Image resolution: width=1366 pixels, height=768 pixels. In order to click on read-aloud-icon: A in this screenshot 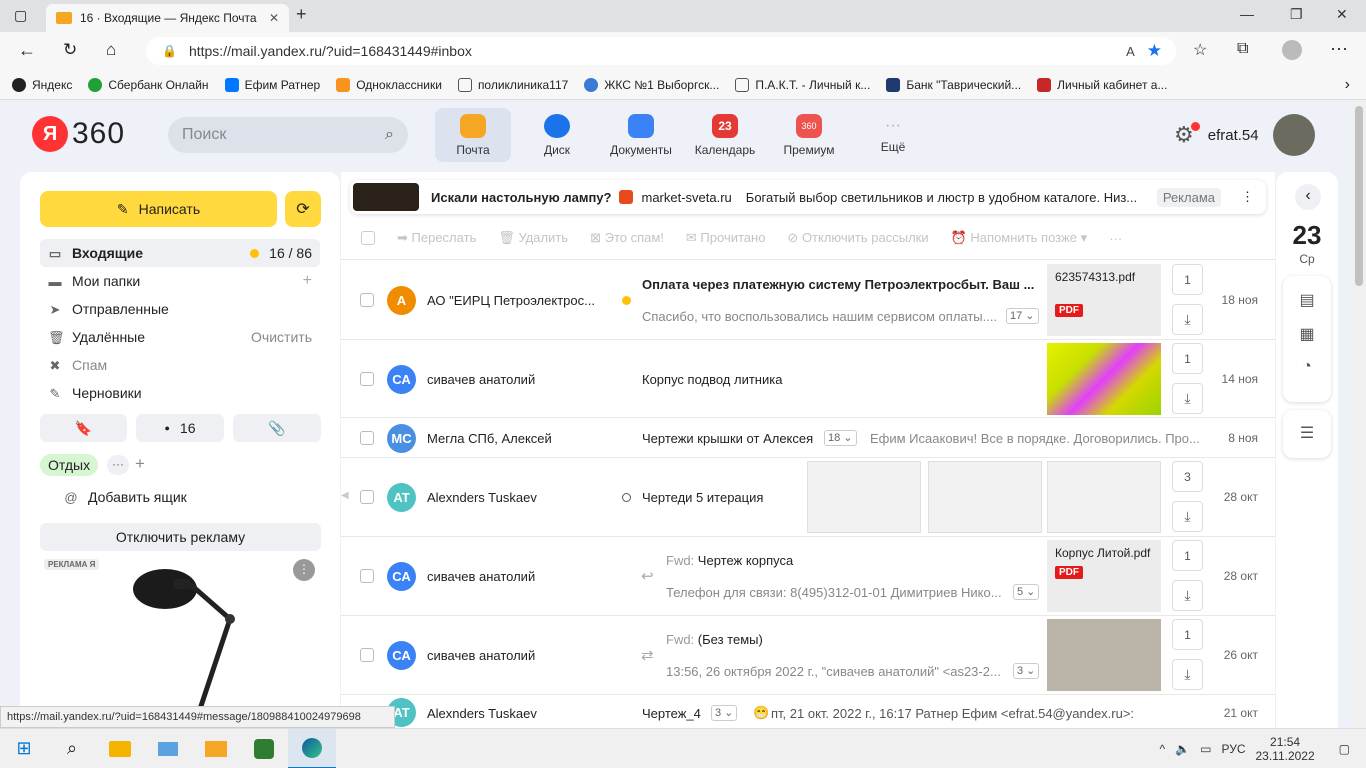, I will do `click(1130, 51)`.